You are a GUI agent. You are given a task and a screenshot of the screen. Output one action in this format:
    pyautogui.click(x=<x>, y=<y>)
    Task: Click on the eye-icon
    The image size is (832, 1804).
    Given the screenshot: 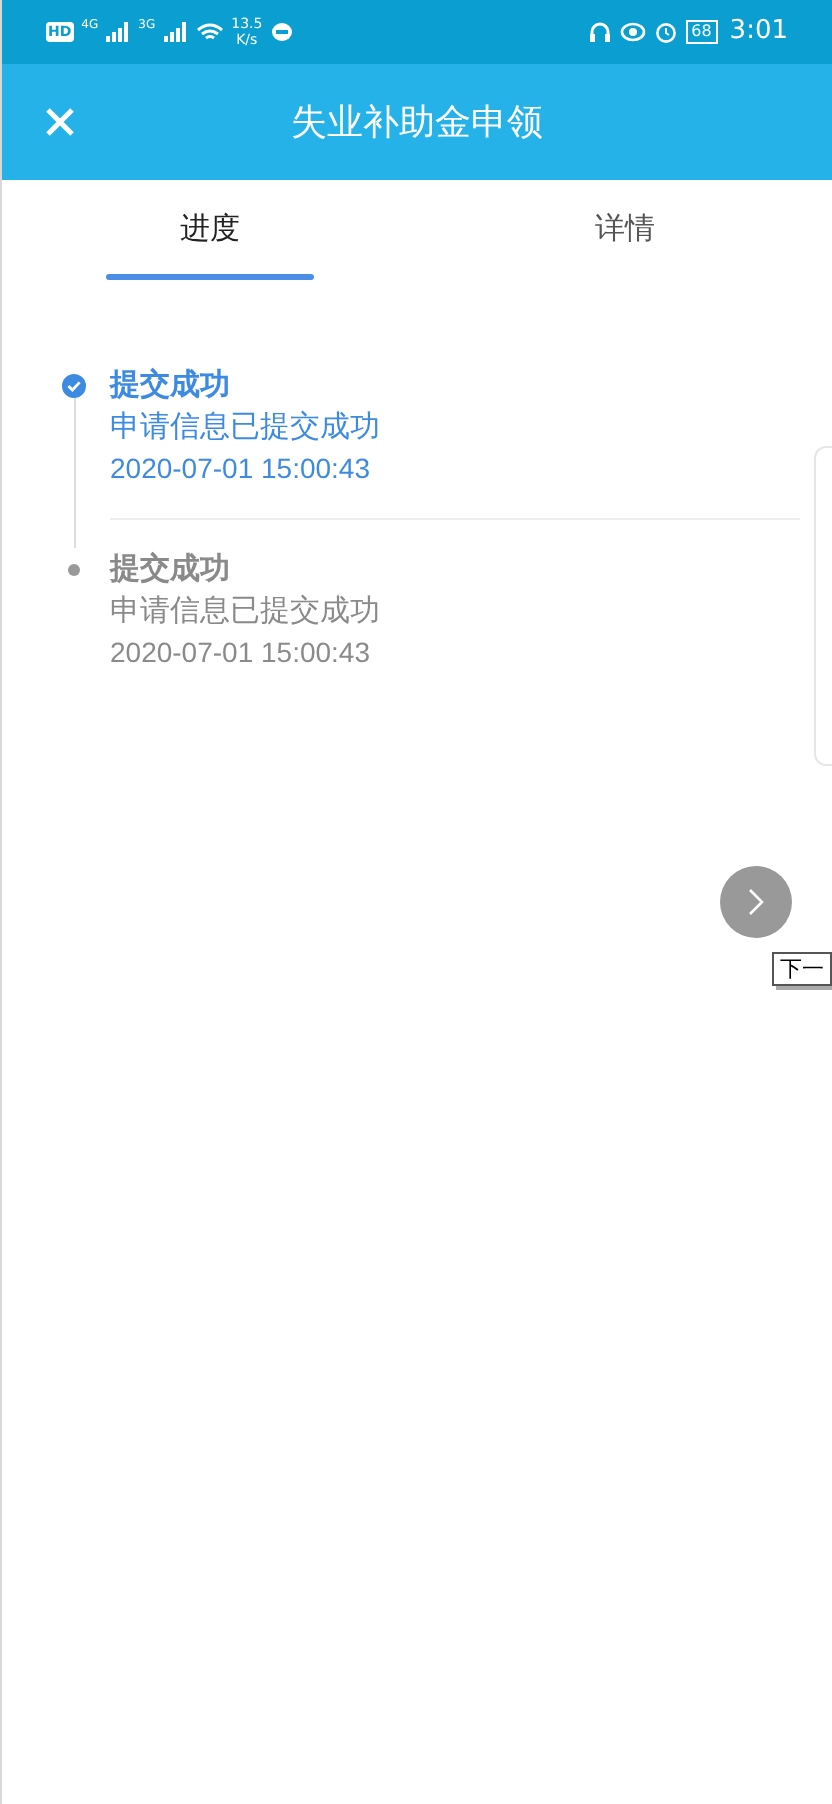 What is the action you would take?
    pyautogui.click(x=632, y=32)
    